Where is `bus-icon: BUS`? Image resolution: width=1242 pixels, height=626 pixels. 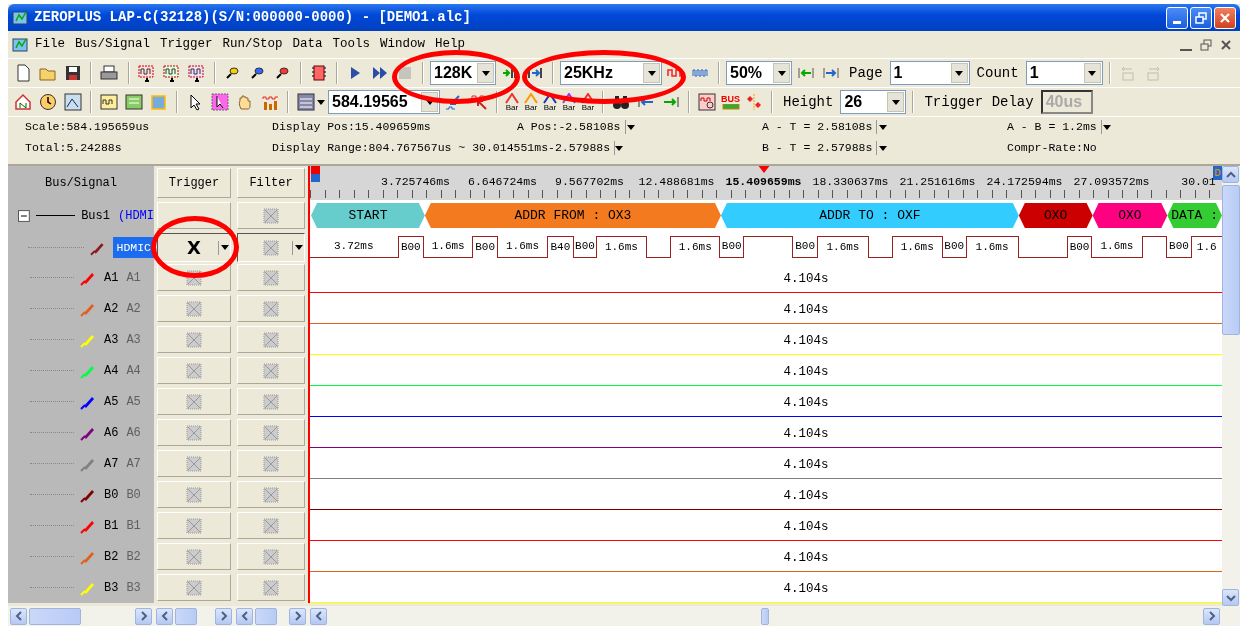
bus-icon: BUS is located at coordinates (730, 102).